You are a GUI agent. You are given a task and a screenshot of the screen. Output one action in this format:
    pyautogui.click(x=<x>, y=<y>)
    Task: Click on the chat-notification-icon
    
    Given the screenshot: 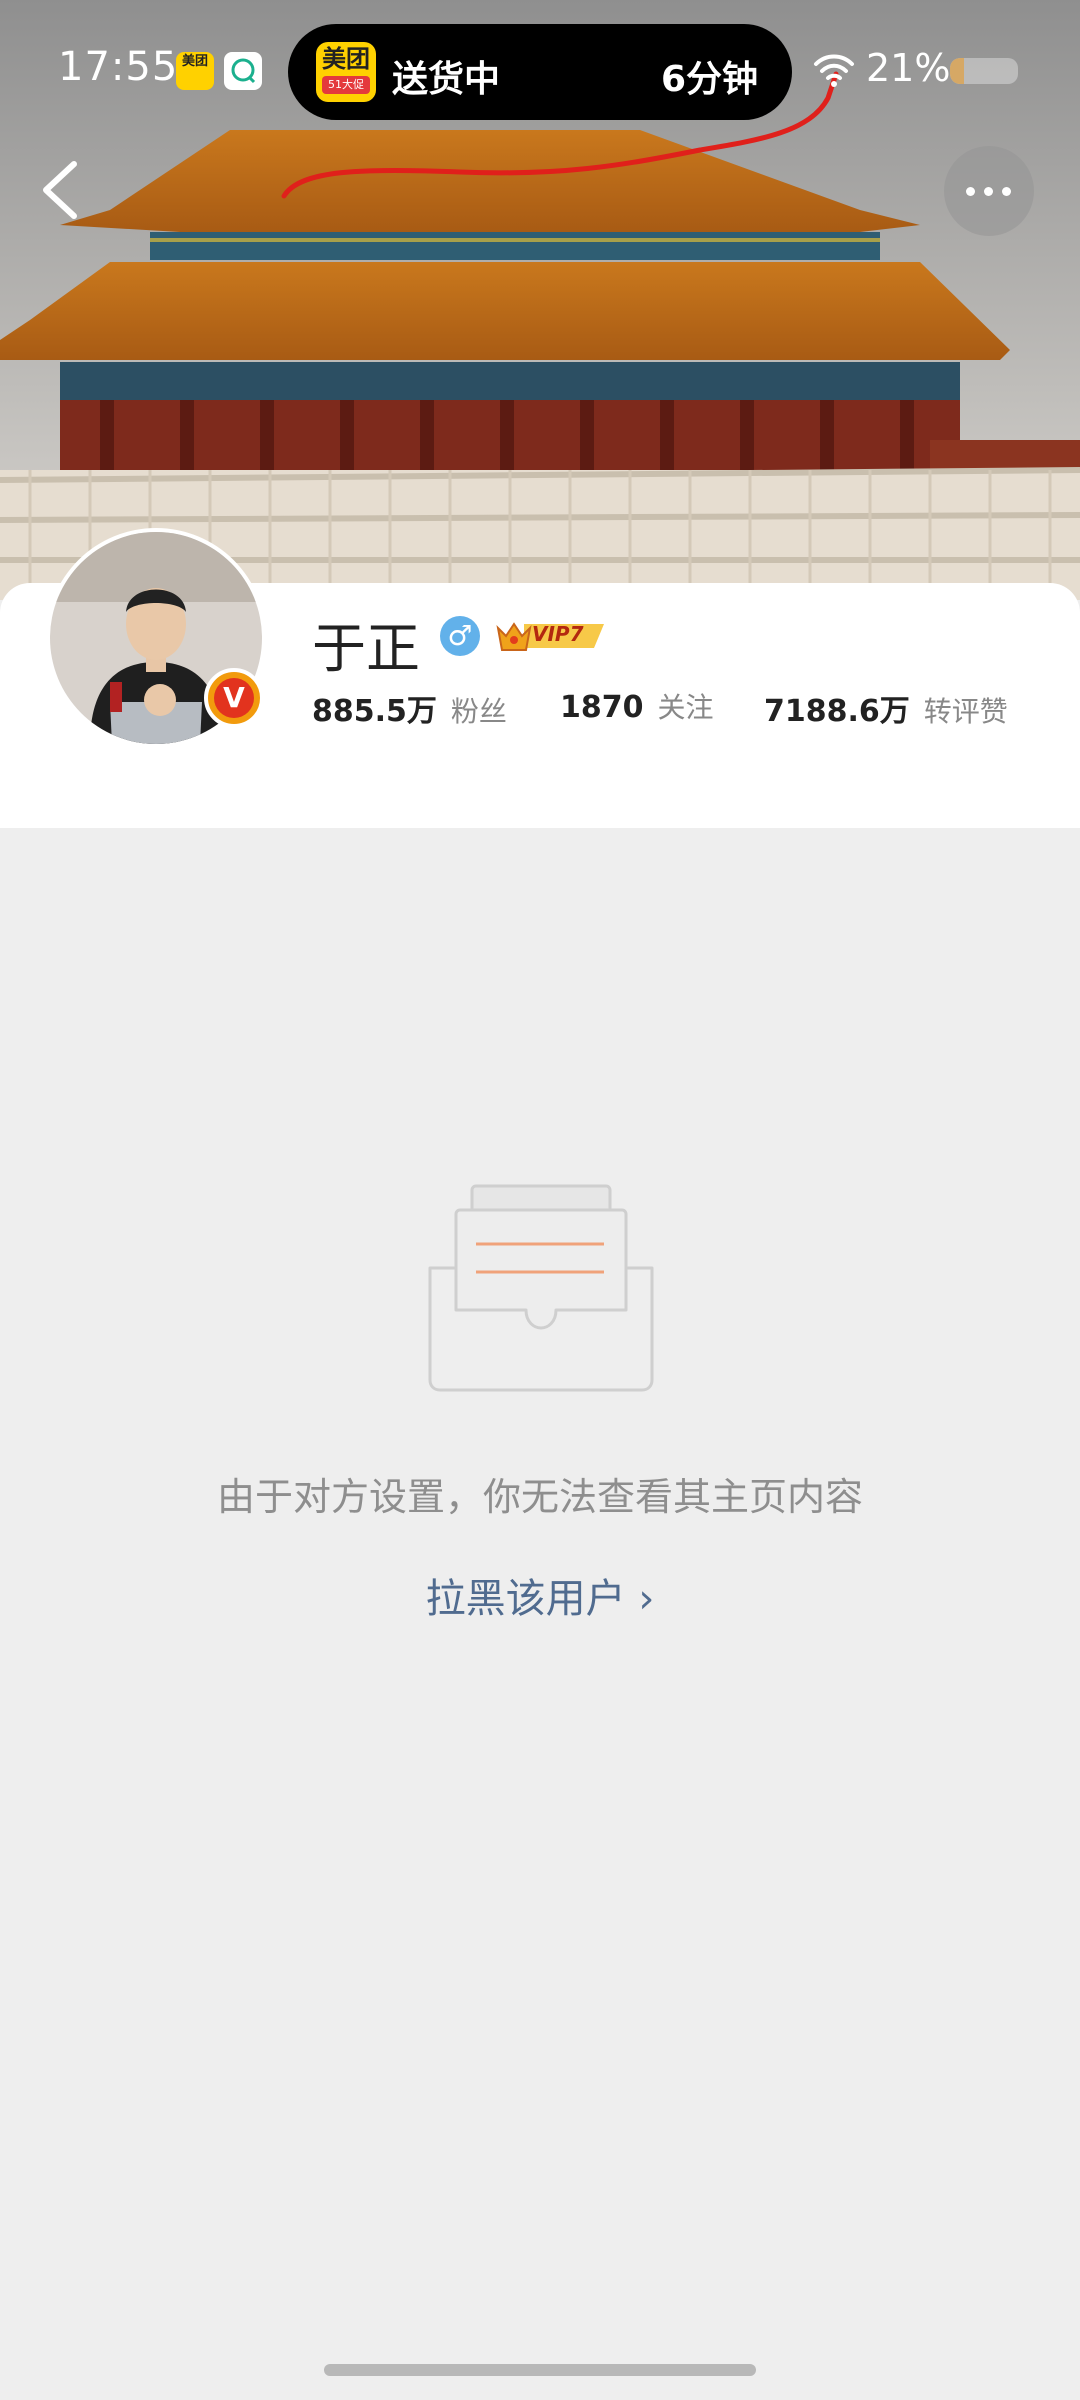 What is the action you would take?
    pyautogui.click(x=243, y=71)
    